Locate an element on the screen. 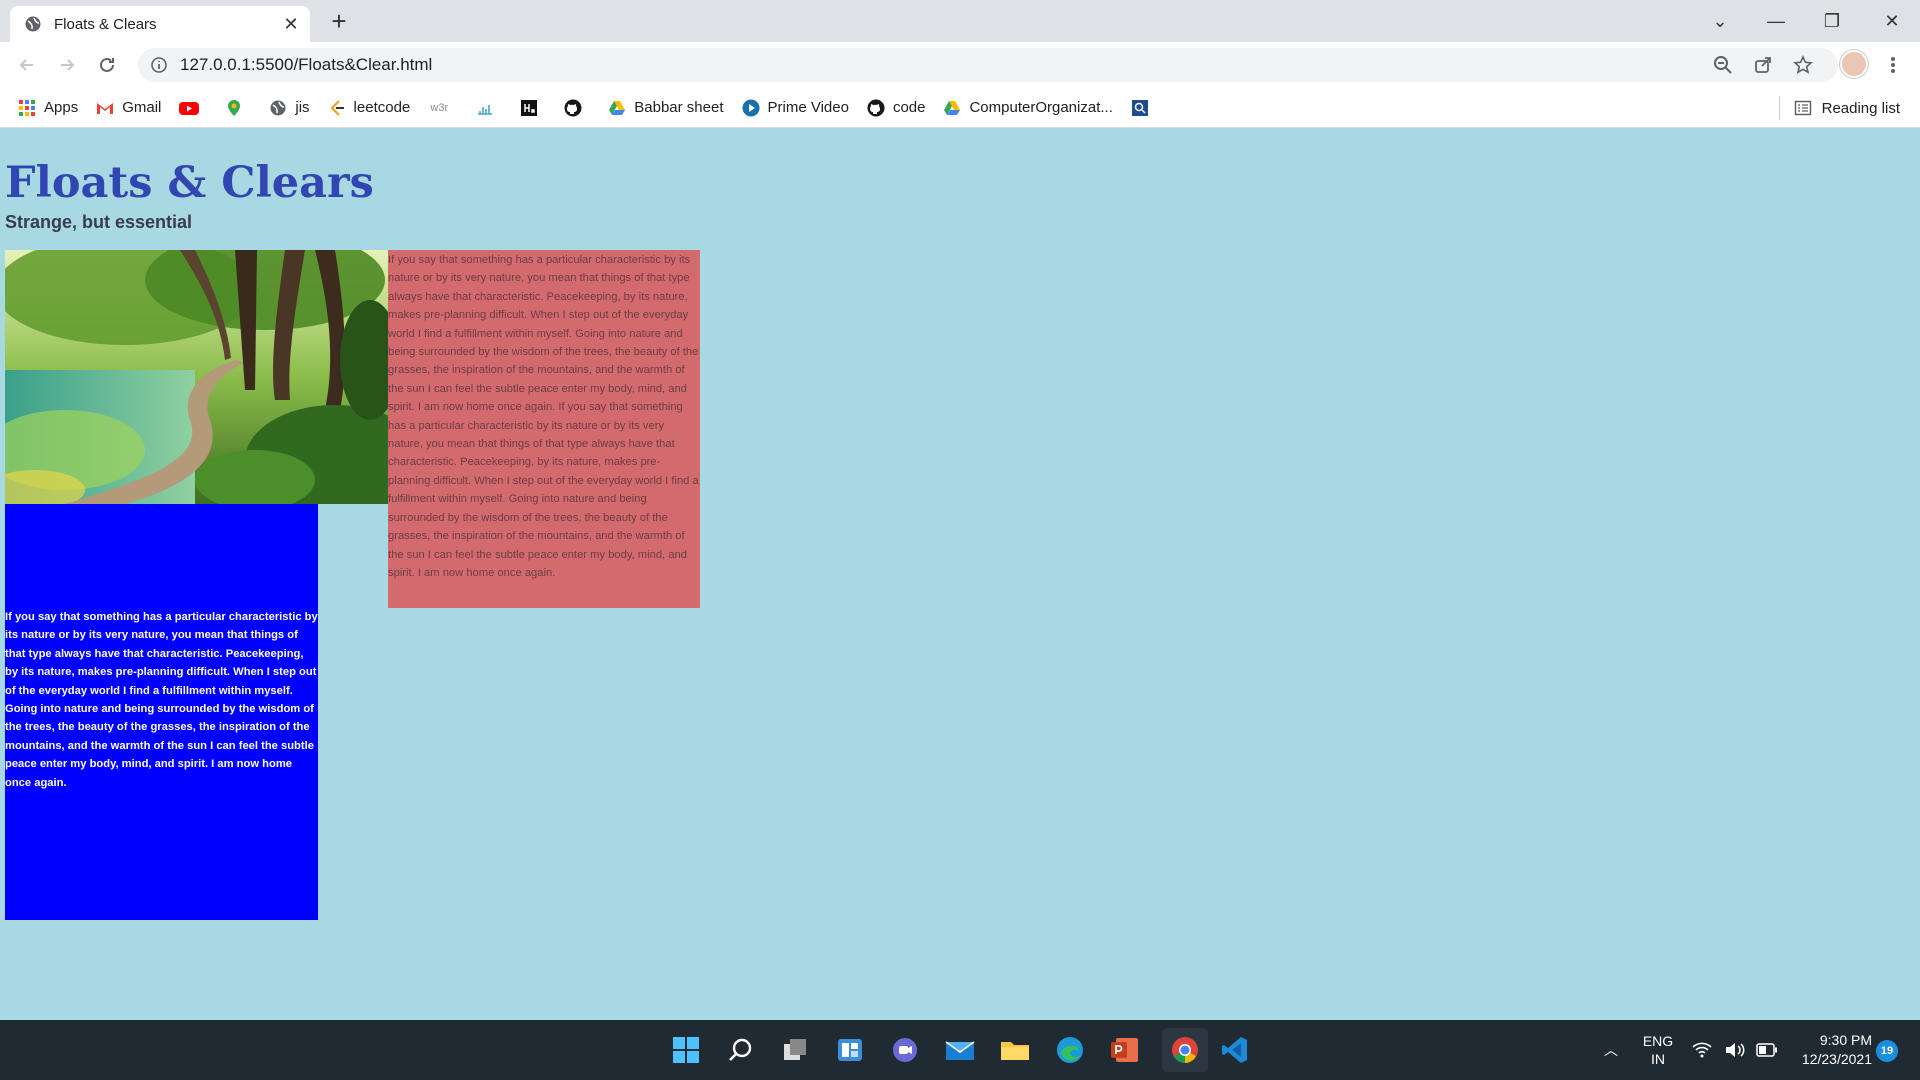  bookmark-chart is located at coordinates (489, 108).